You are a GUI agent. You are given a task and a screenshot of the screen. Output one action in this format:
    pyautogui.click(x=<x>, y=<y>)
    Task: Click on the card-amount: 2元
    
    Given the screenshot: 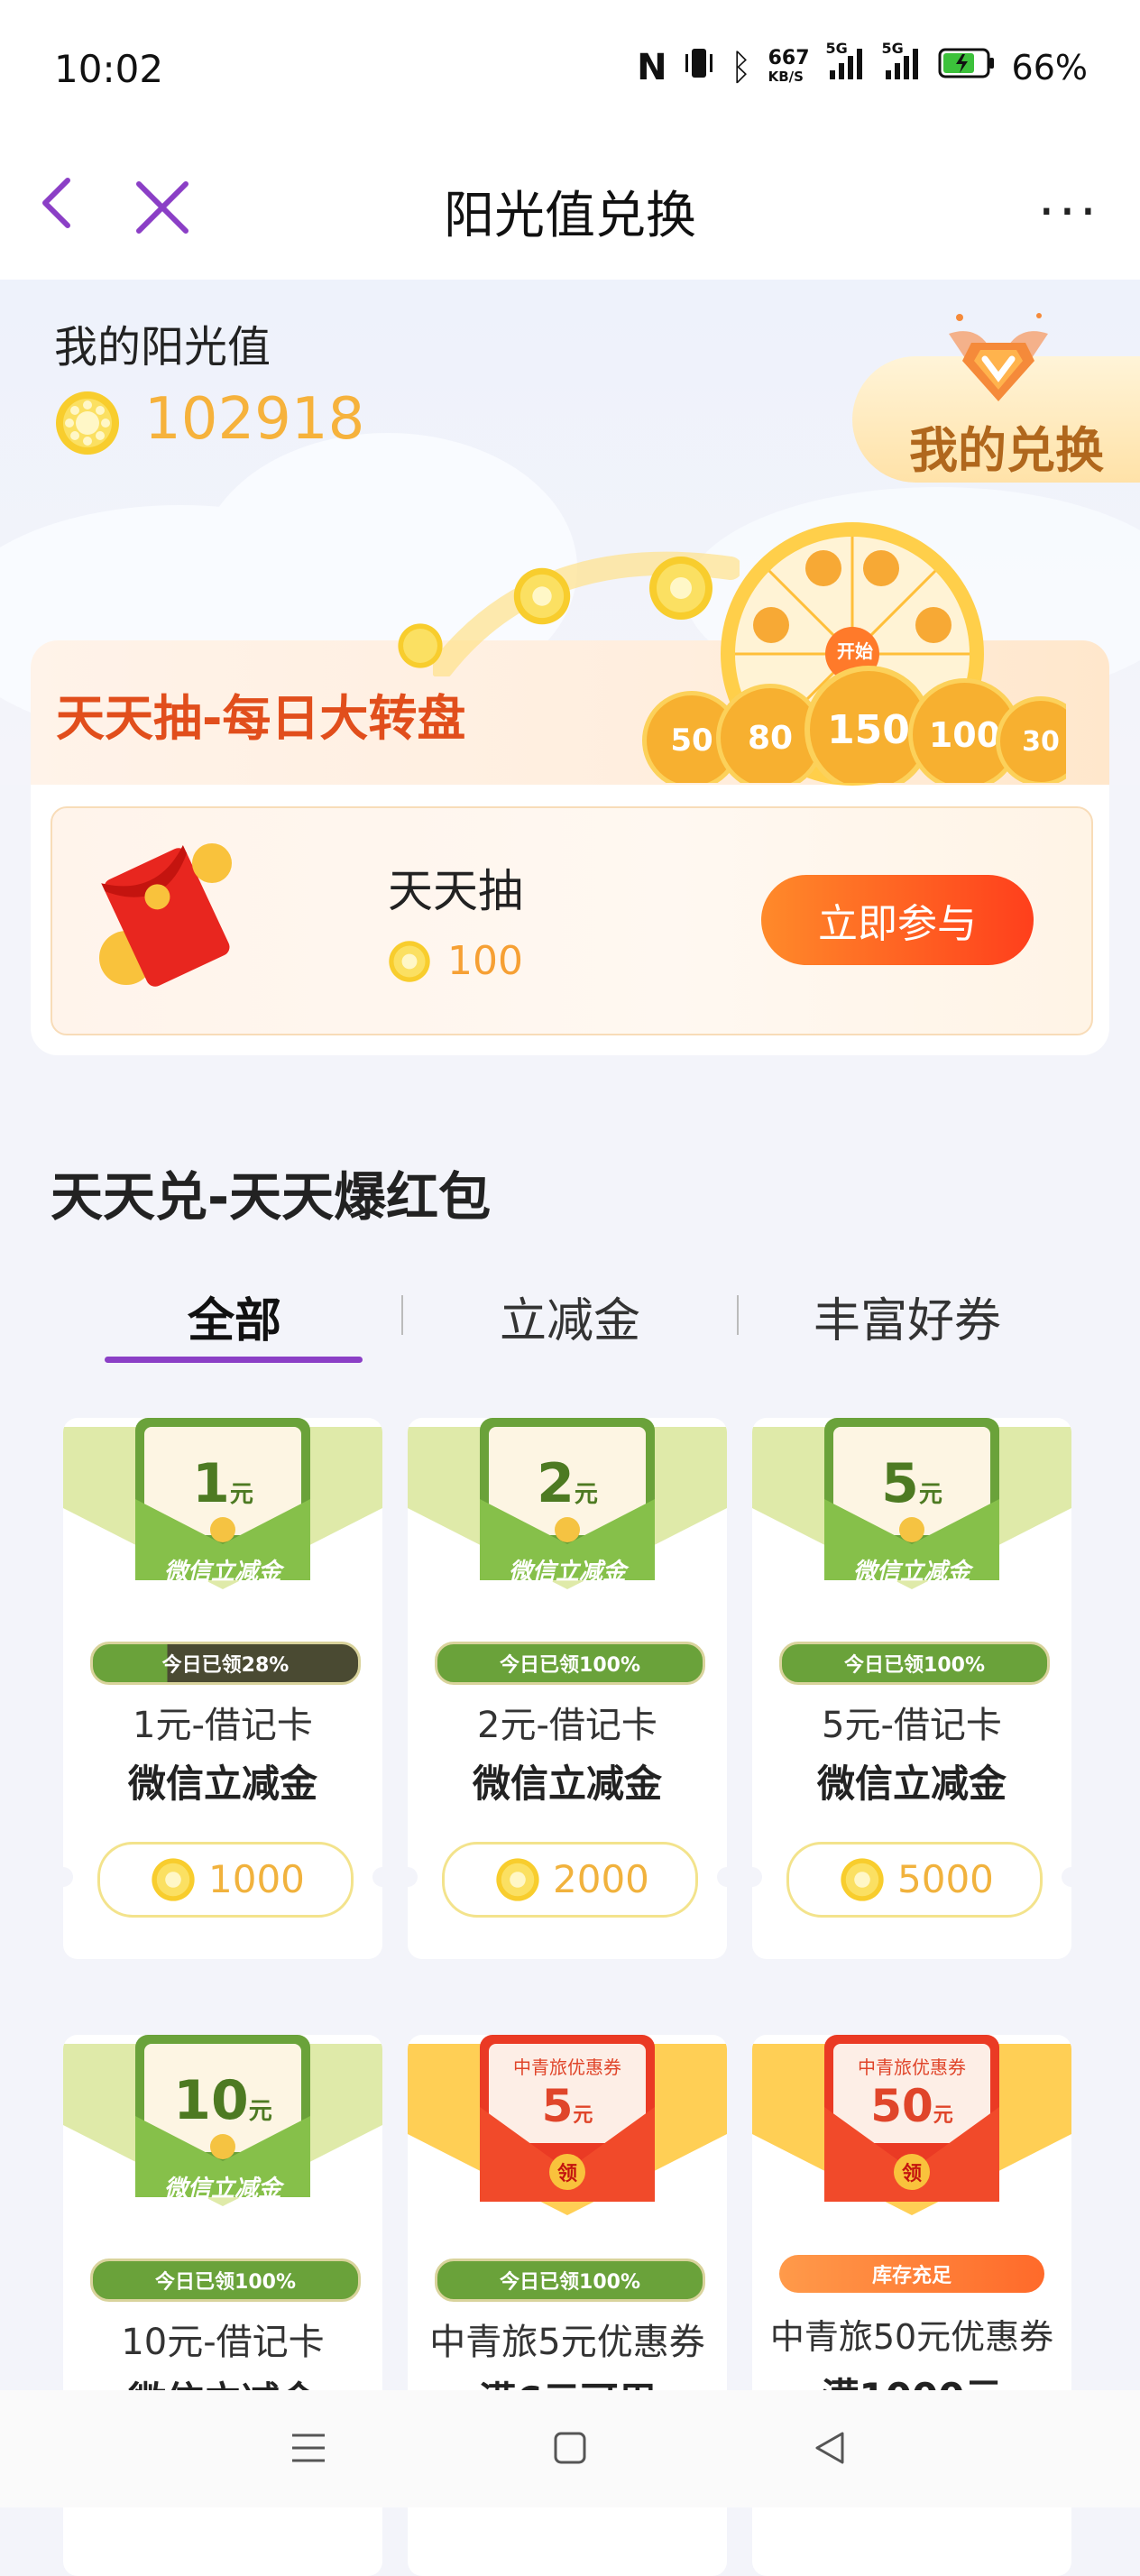 What is the action you would take?
    pyautogui.click(x=567, y=1483)
    